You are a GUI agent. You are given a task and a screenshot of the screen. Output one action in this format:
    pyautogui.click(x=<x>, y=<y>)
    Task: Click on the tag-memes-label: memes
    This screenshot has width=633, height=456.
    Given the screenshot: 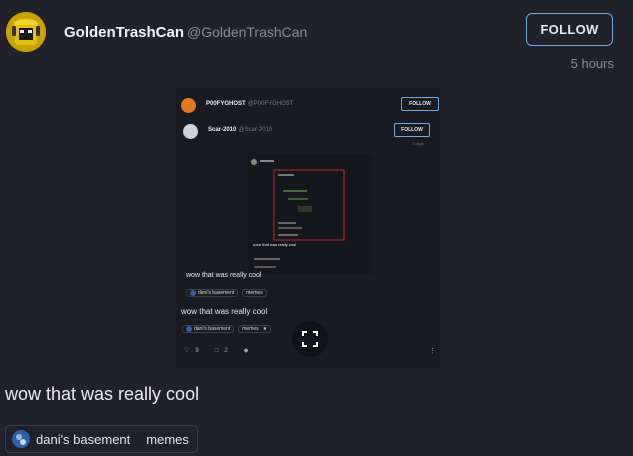 What is the action you would take?
    pyautogui.click(x=167, y=439)
    